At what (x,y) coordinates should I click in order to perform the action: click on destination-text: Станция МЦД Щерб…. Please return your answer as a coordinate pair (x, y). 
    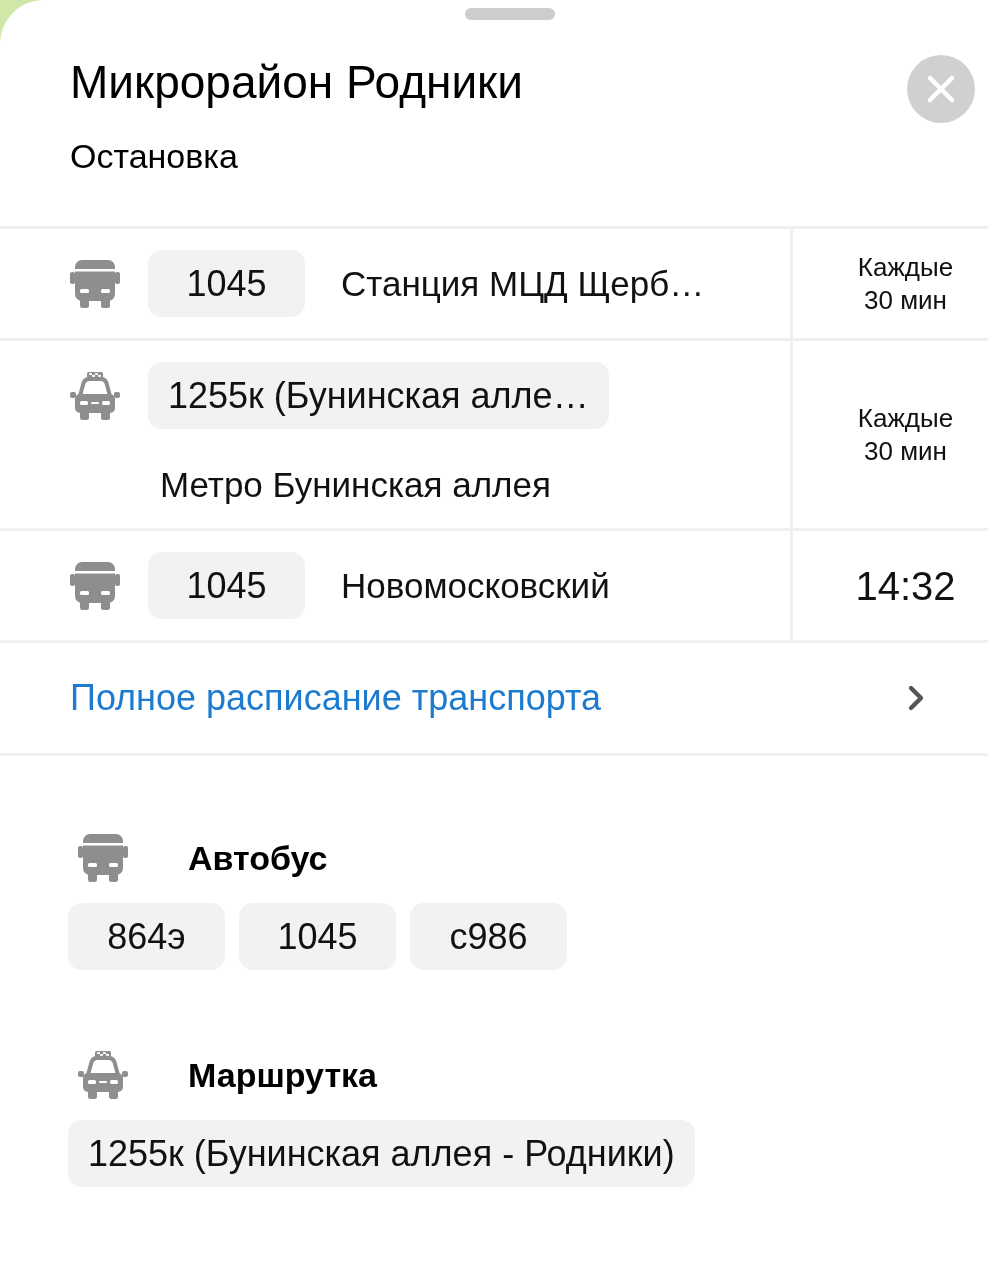
    Looking at the image, I should click on (522, 284).